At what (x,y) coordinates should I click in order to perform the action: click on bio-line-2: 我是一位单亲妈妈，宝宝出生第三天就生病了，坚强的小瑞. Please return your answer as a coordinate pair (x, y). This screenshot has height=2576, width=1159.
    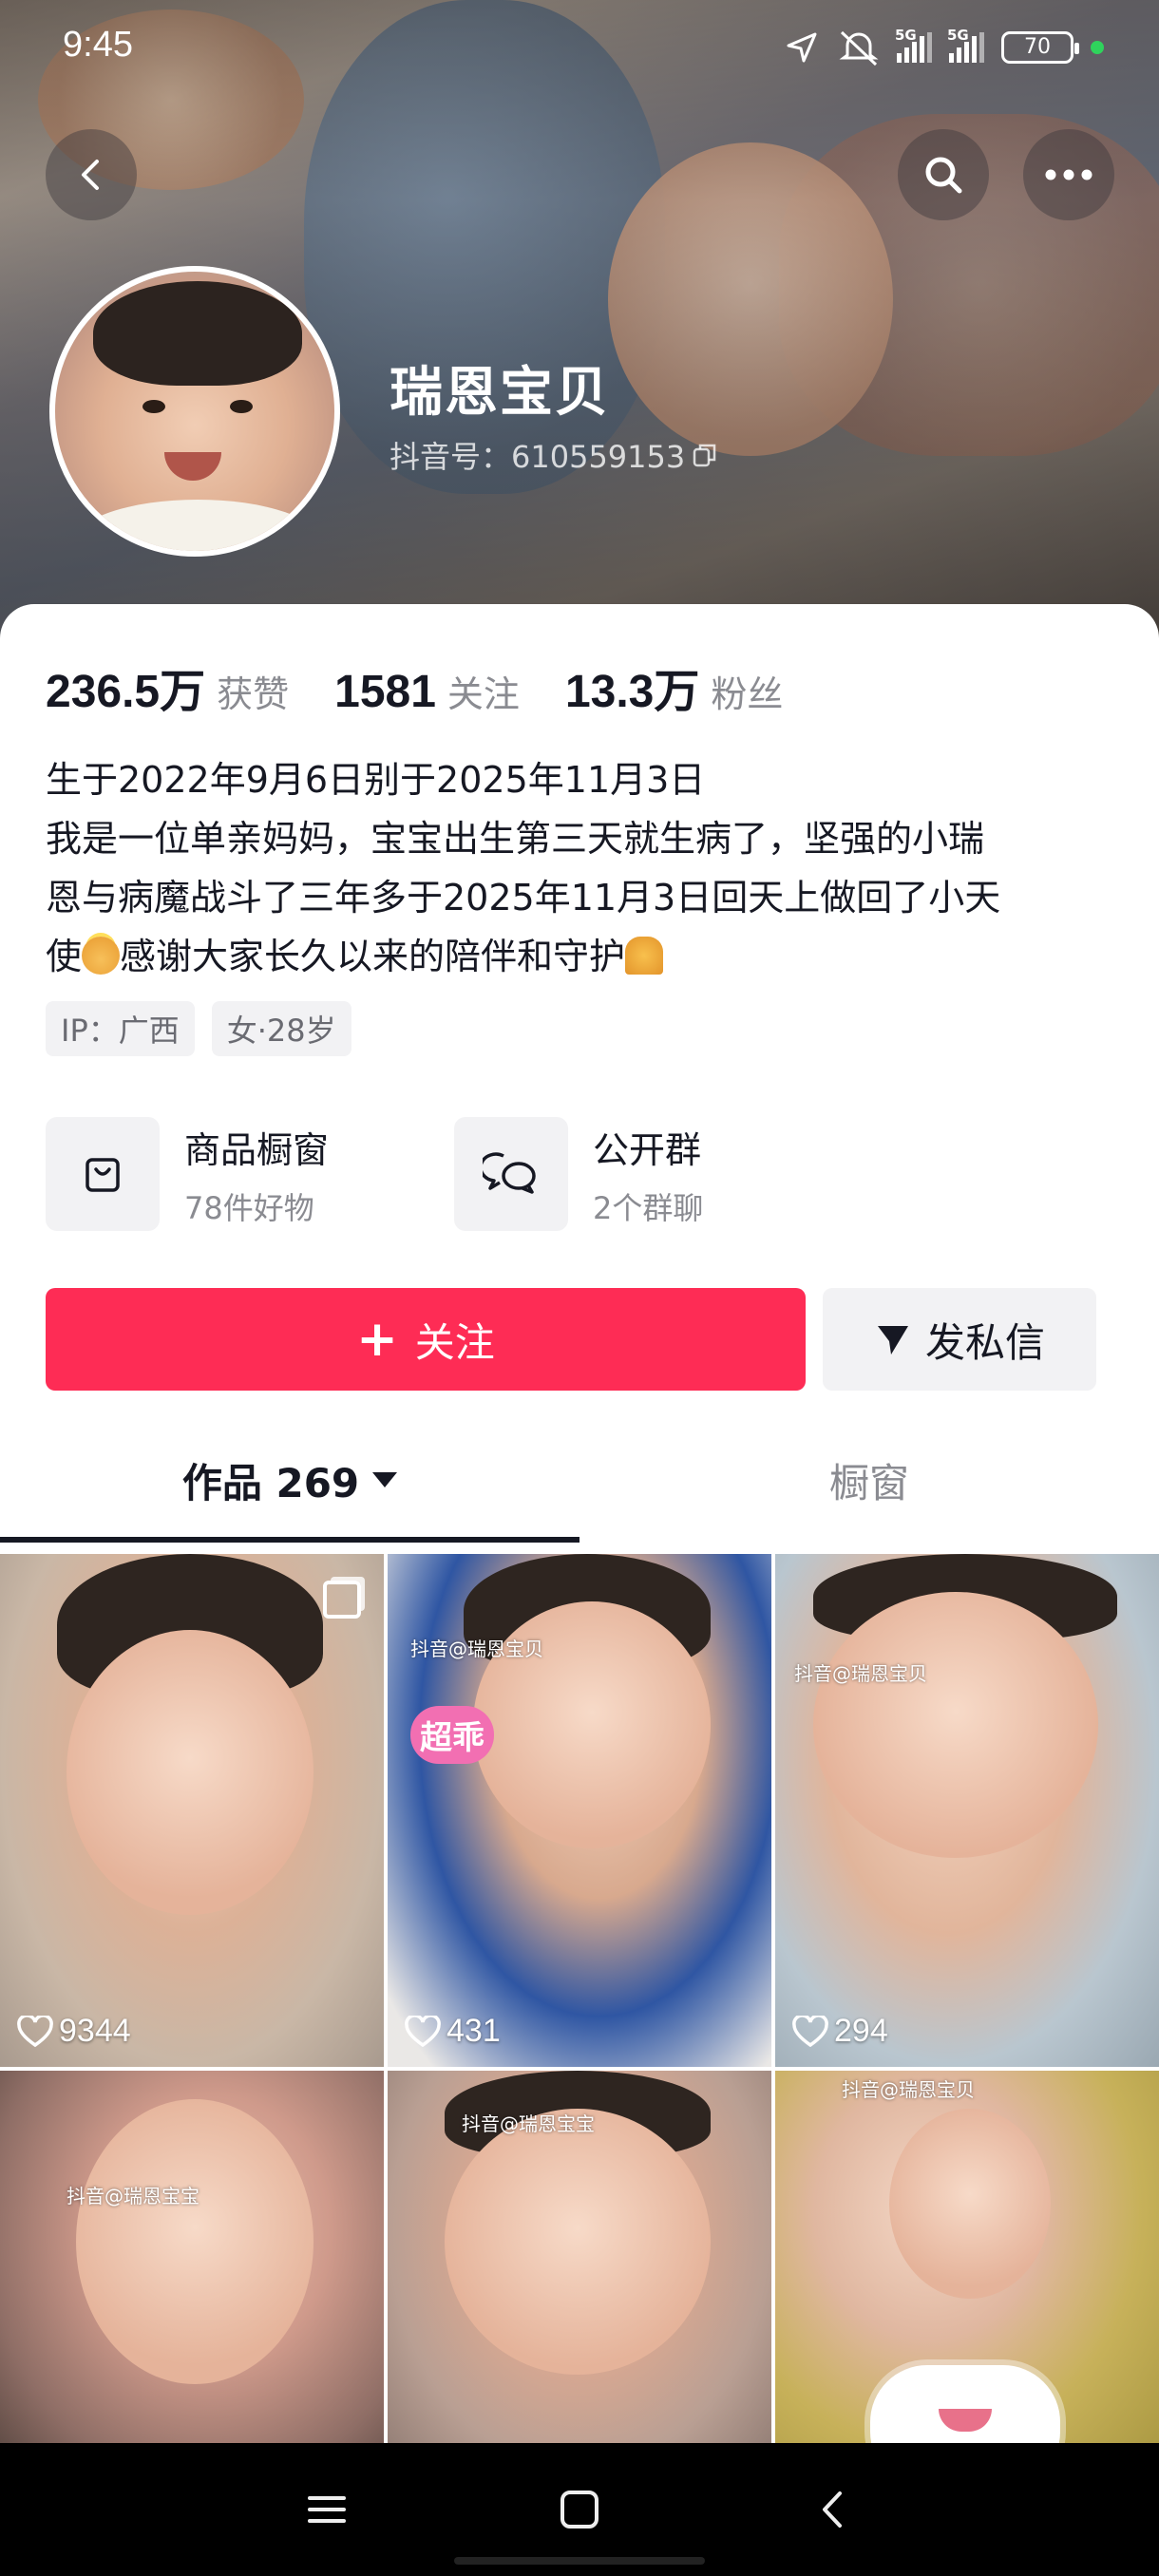
    Looking at the image, I should click on (515, 839).